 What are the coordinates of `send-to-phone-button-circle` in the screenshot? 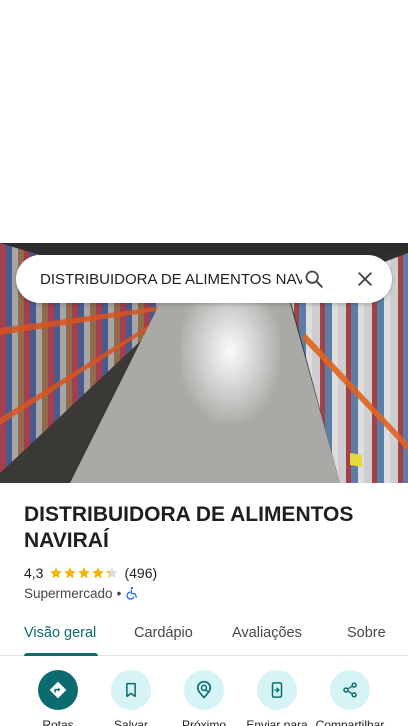 It's located at (277, 690).